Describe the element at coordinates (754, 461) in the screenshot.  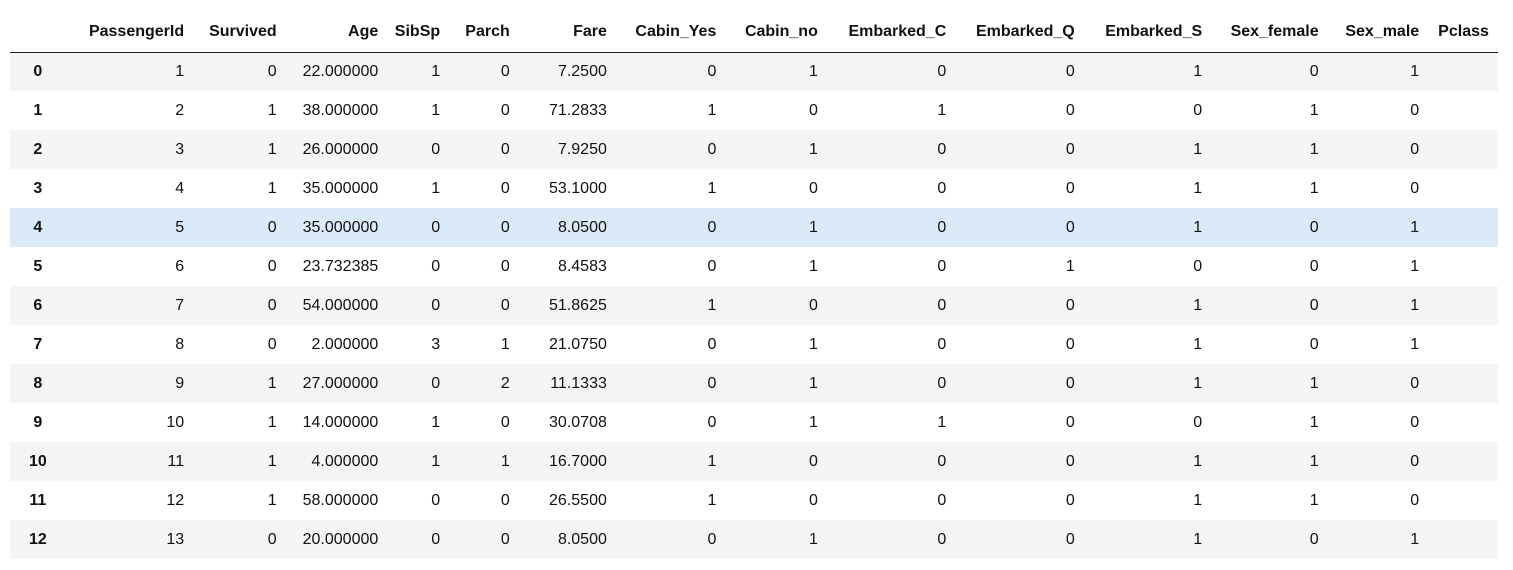
I see `table-row: 10 11 1 4.000000 1 1 16.7000 1 0 0 0 1 1 0` at that location.